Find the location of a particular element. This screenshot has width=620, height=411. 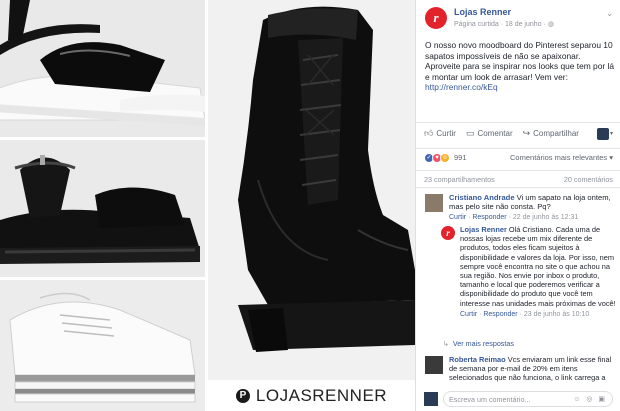

chevron-down-icon: ⌄ is located at coordinates (609, 13).